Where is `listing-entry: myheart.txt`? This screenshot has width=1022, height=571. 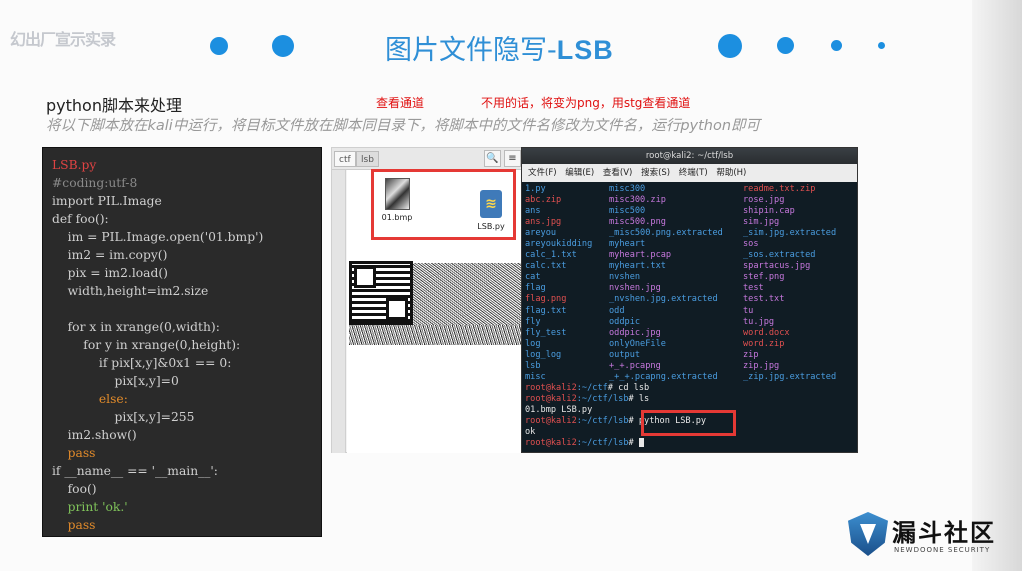 listing-entry: myheart.txt is located at coordinates (637, 266).